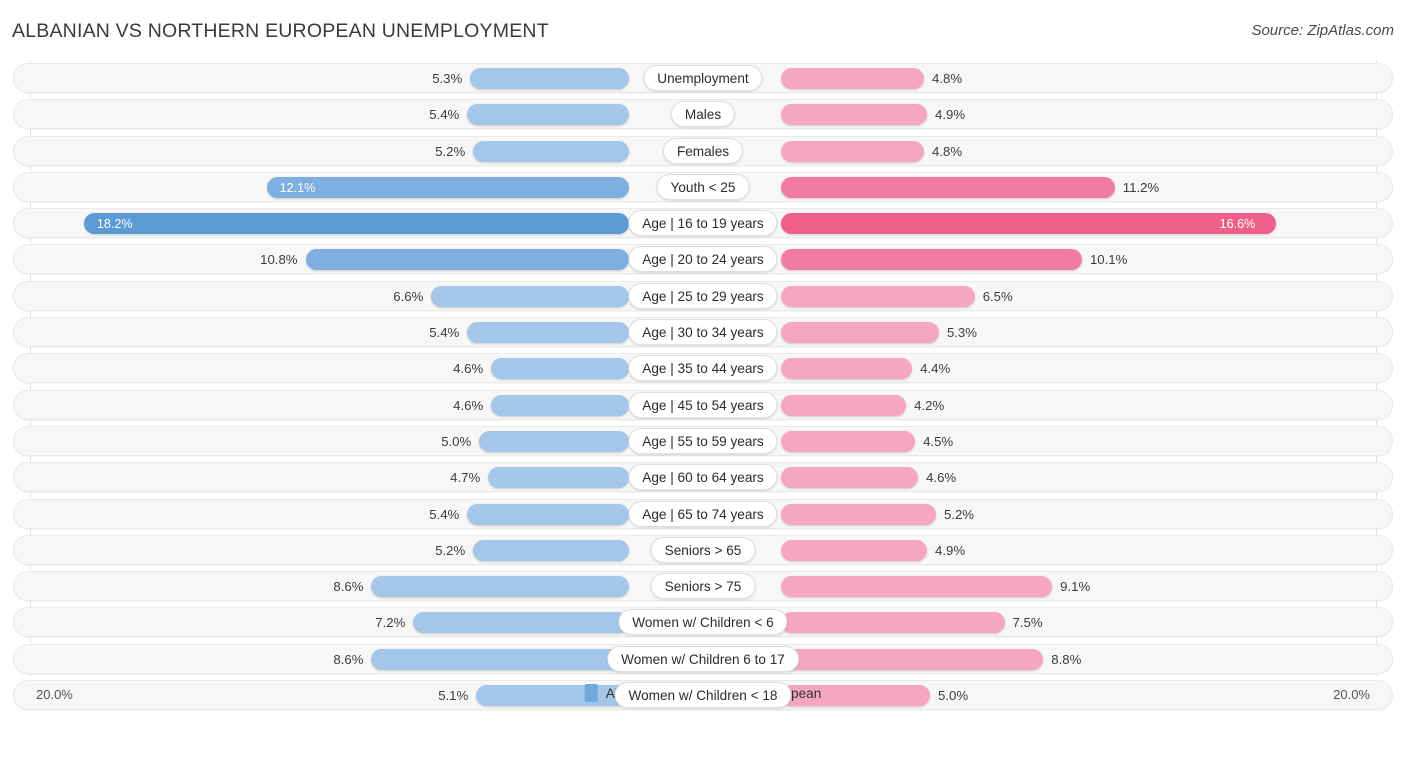  I want to click on table-row: 6.6% 6.5% Age | 25 to 29 years, so click(703, 296).